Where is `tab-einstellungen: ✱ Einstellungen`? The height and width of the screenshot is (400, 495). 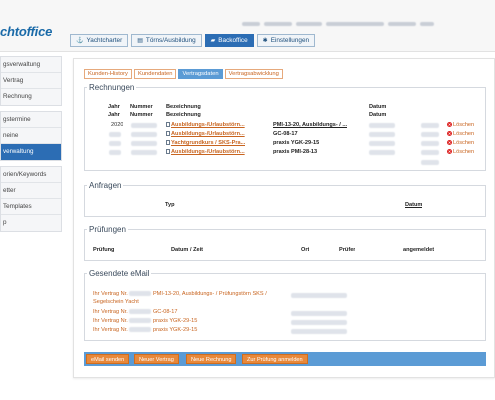
tab-einstellungen: ✱ Einstellungen is located at coordinates (286, 40).